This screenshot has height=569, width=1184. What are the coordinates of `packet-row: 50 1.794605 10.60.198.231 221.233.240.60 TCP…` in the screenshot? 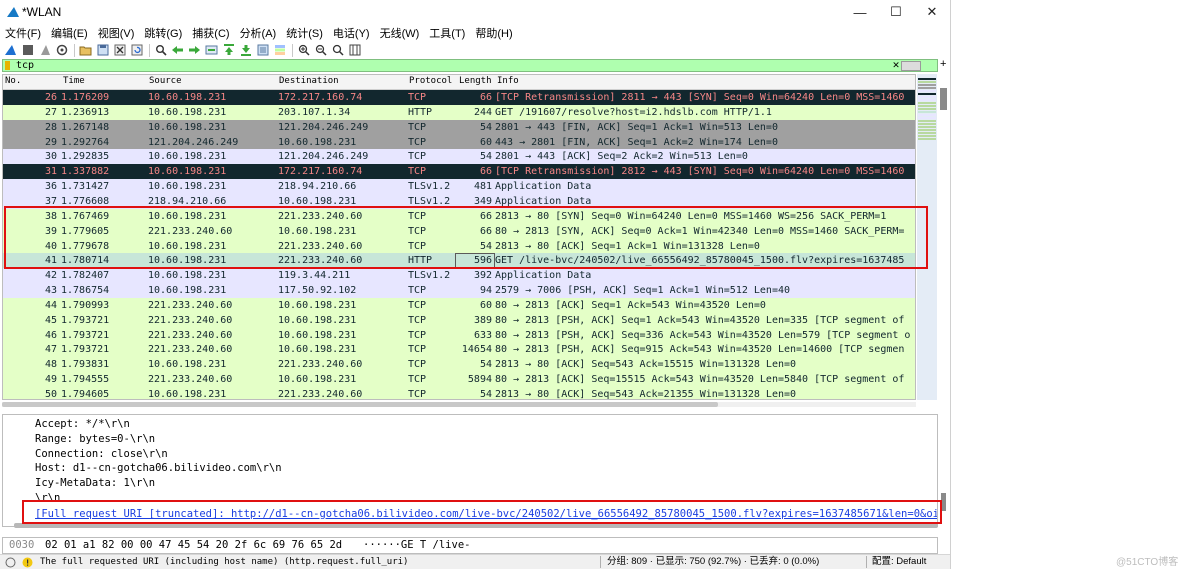 It's located at (459, 393).